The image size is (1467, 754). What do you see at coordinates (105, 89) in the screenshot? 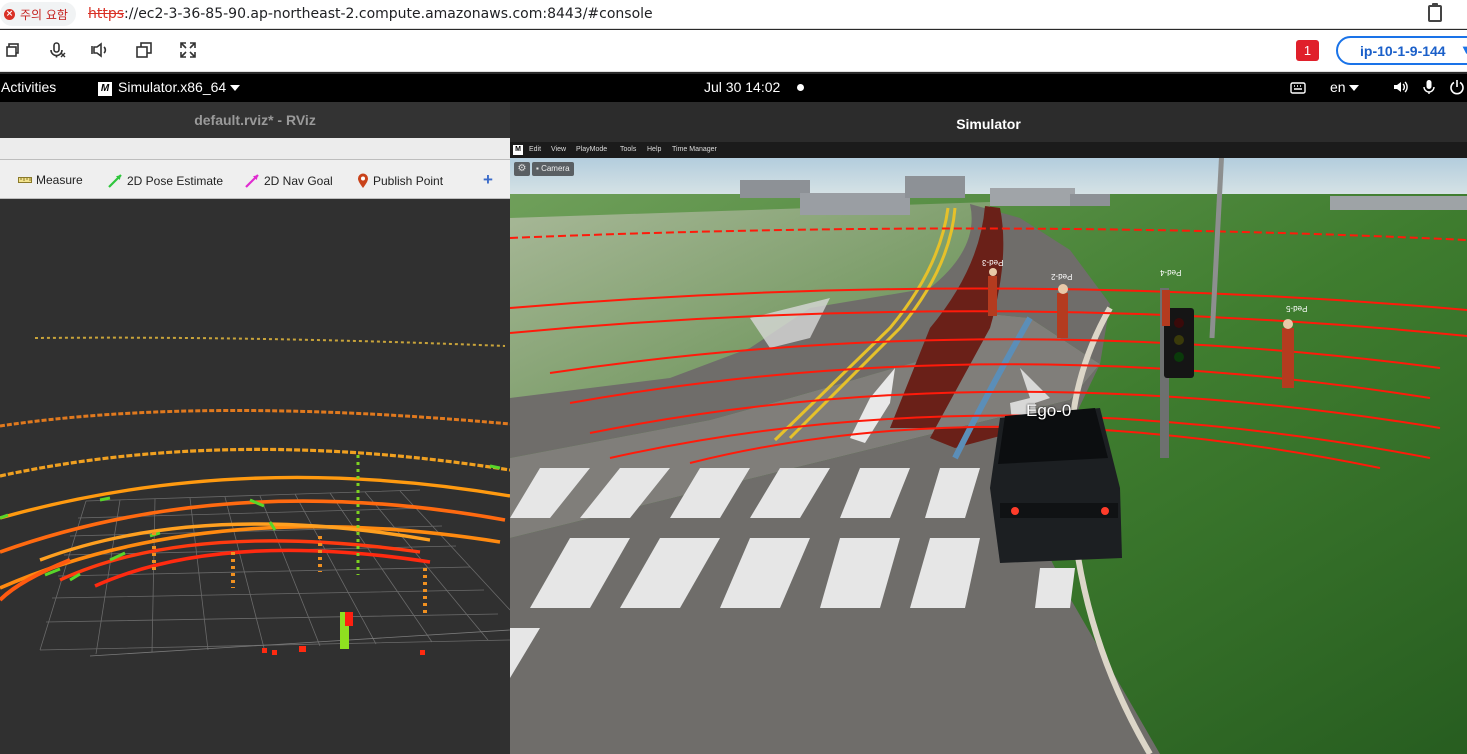
I see `app-logo-icon: M` at bounding box center [105, 89].